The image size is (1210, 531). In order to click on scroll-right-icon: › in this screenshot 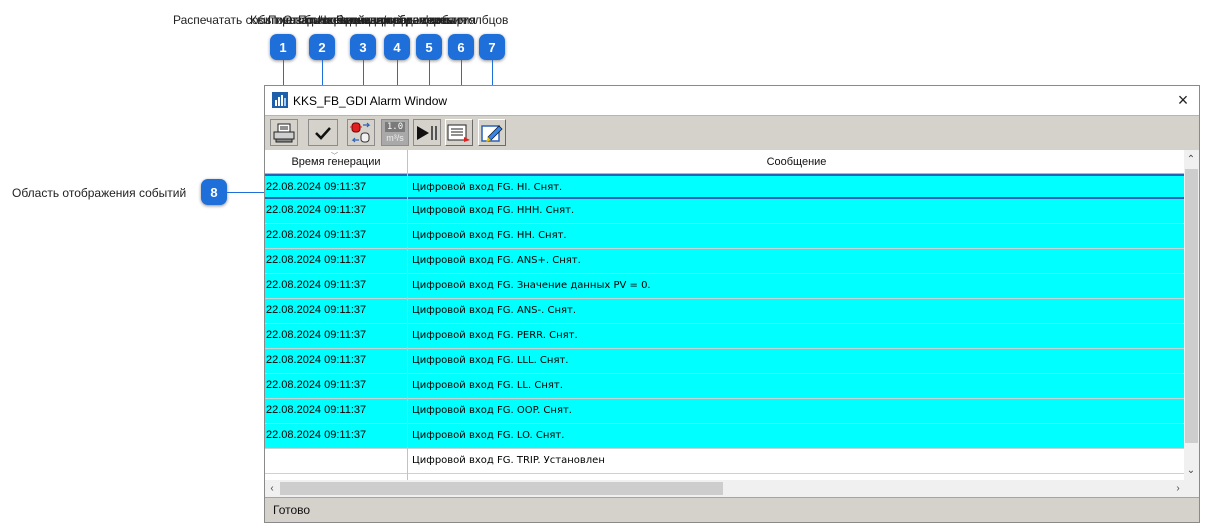, I will do `click(1178, 488)`.